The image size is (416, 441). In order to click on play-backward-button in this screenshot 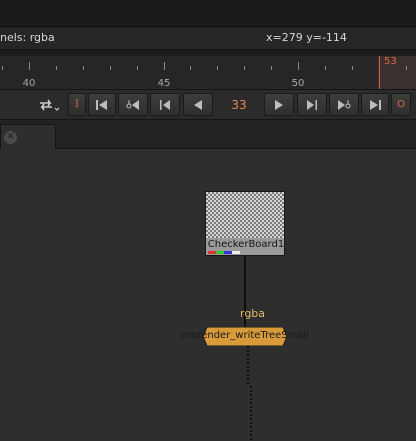, I will do `click(198, 104)`.